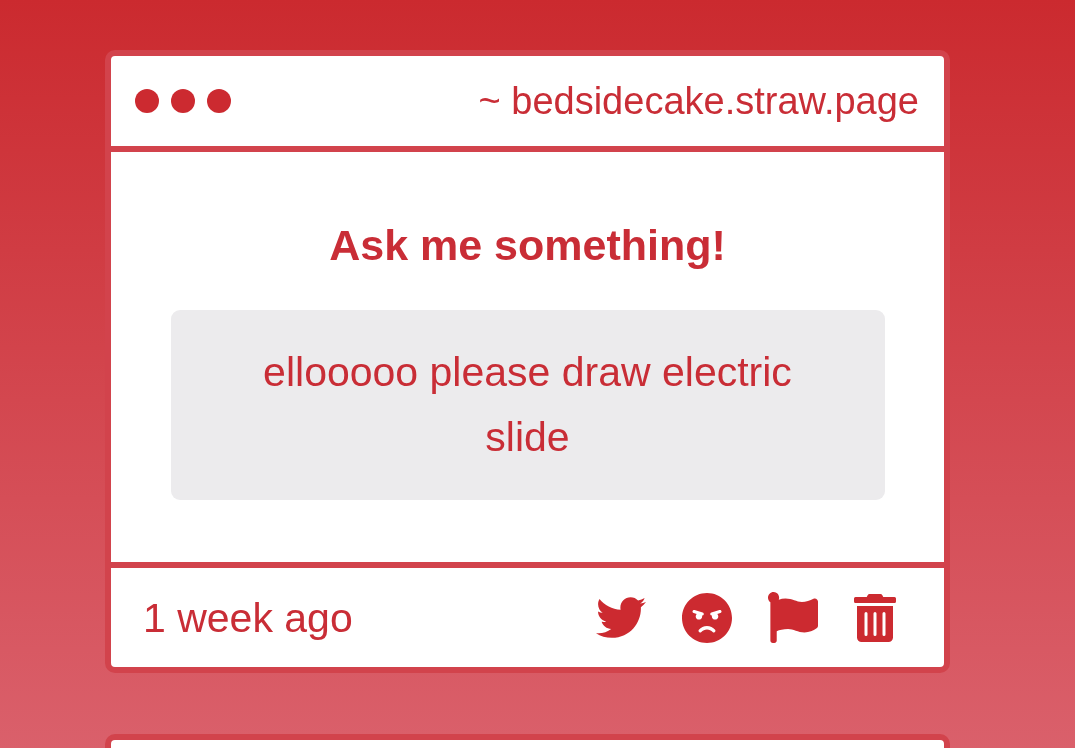  Describe the element at coordinates (248, 617) in the screenshot. I see `time-ago: 1 week ago` at that location.